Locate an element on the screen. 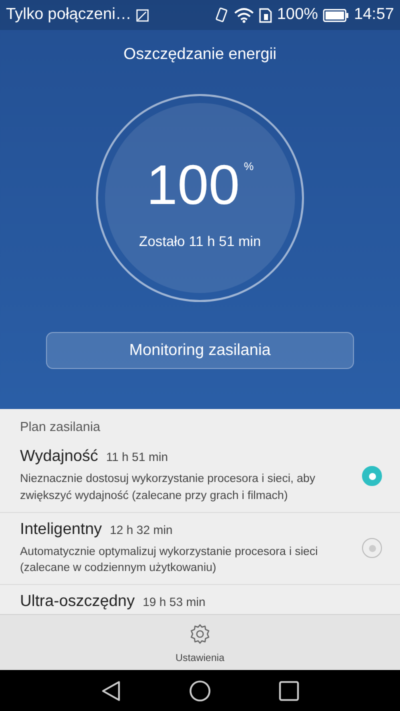  battery-icon is located at coordinates (335, 15).